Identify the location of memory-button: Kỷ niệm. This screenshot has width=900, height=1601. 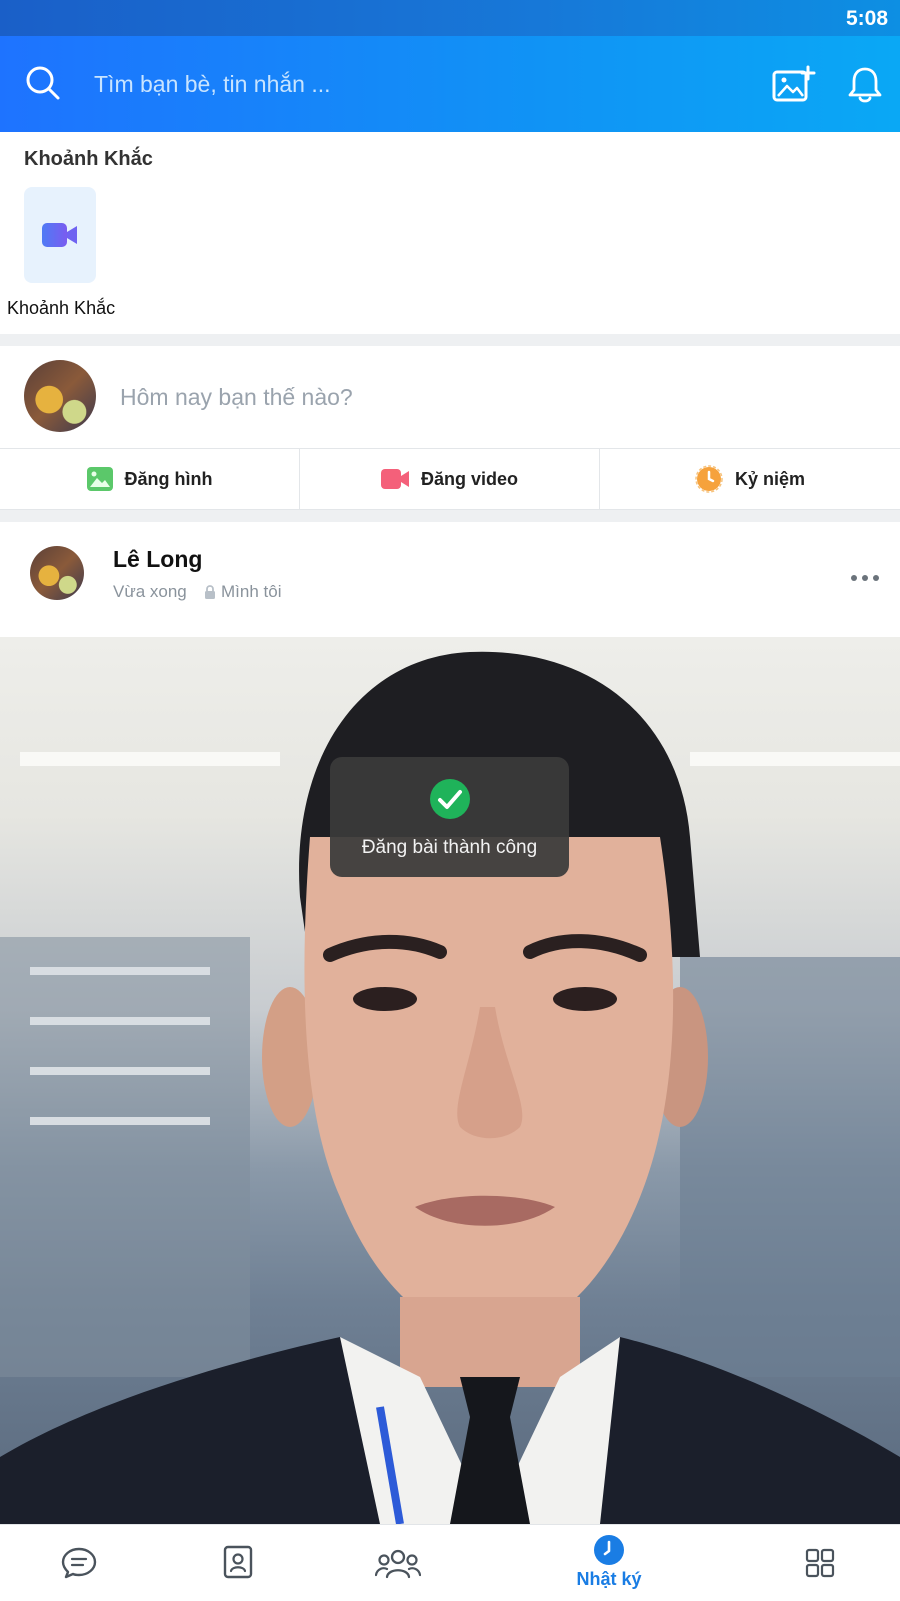
(750, 479).